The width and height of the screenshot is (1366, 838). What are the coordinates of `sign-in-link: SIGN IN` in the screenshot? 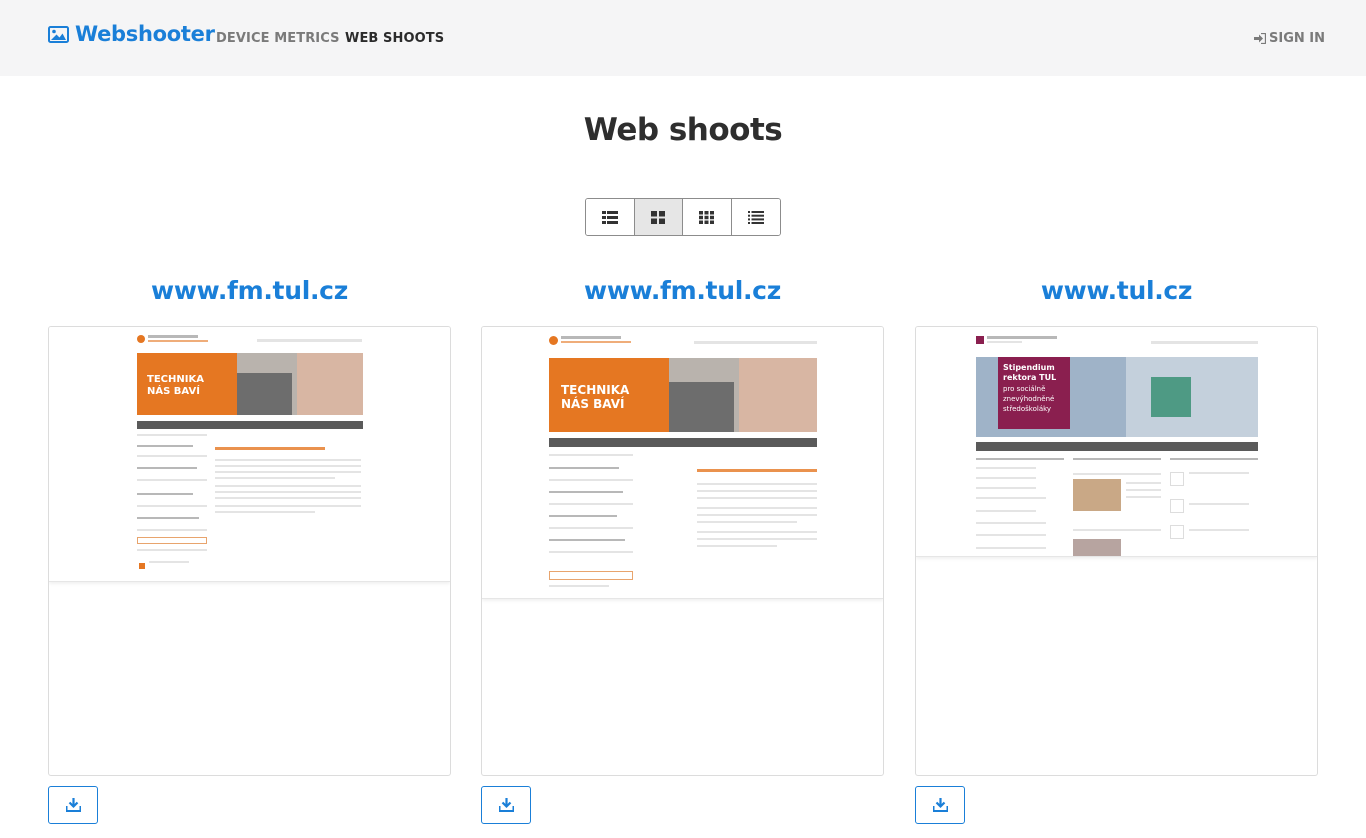 It's located at (1289, 38).